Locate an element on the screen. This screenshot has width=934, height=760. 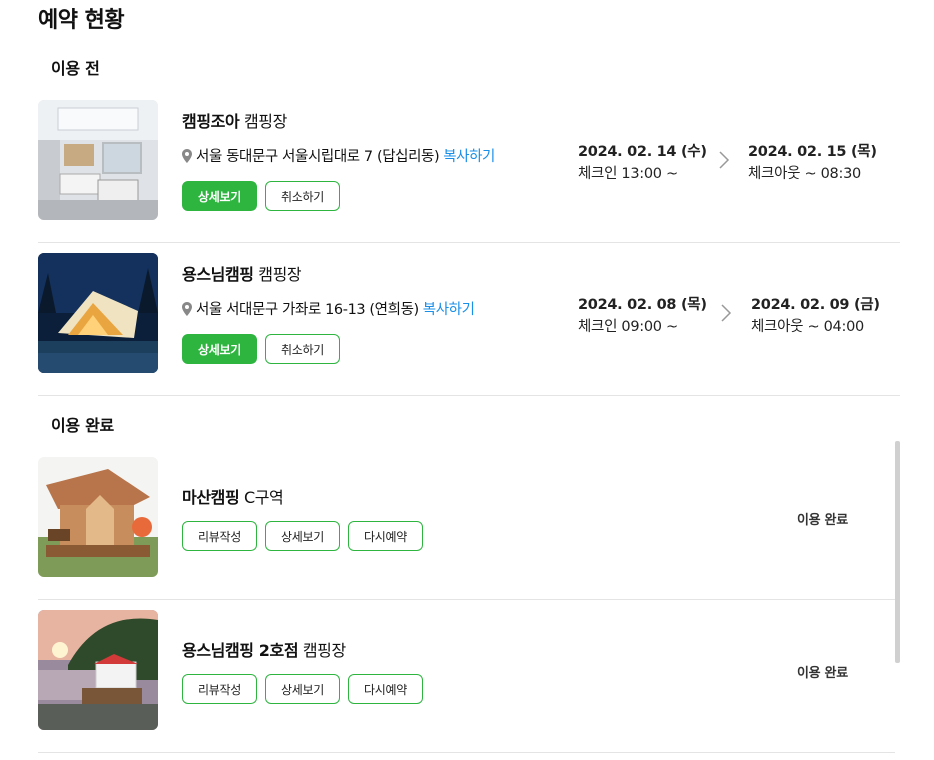
campsite-address: 서울 서대문구 가좌로 16-13 (연희동) 복사하기 is located at coordinates (328, 308).